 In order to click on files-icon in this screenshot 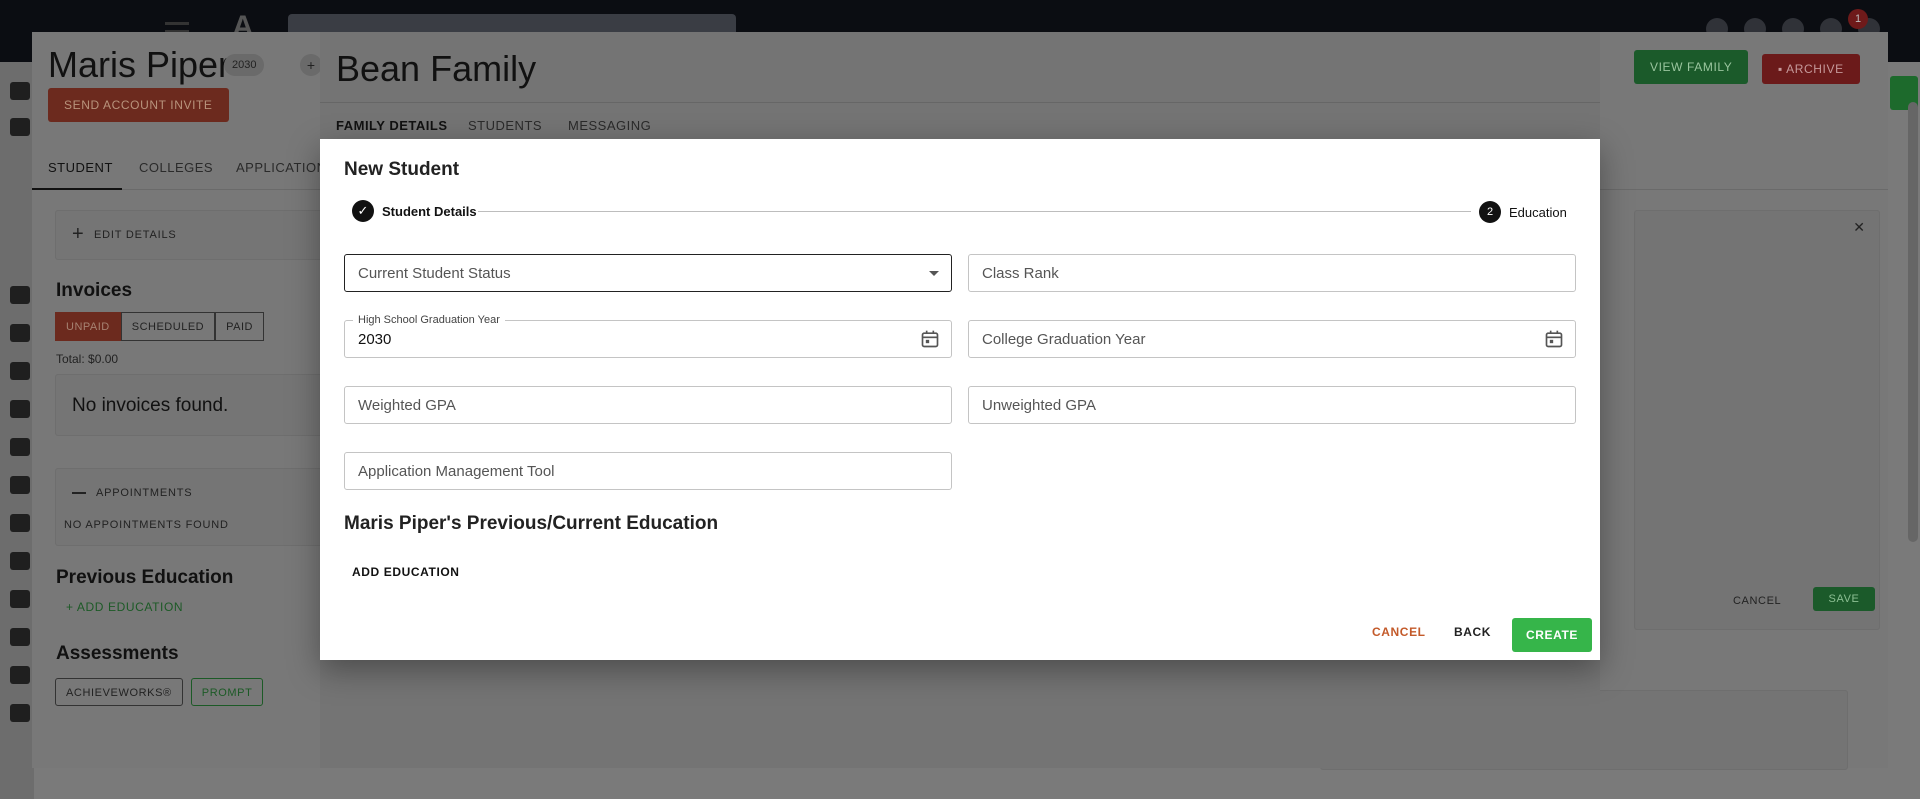, I will do `click(20, 561)`.